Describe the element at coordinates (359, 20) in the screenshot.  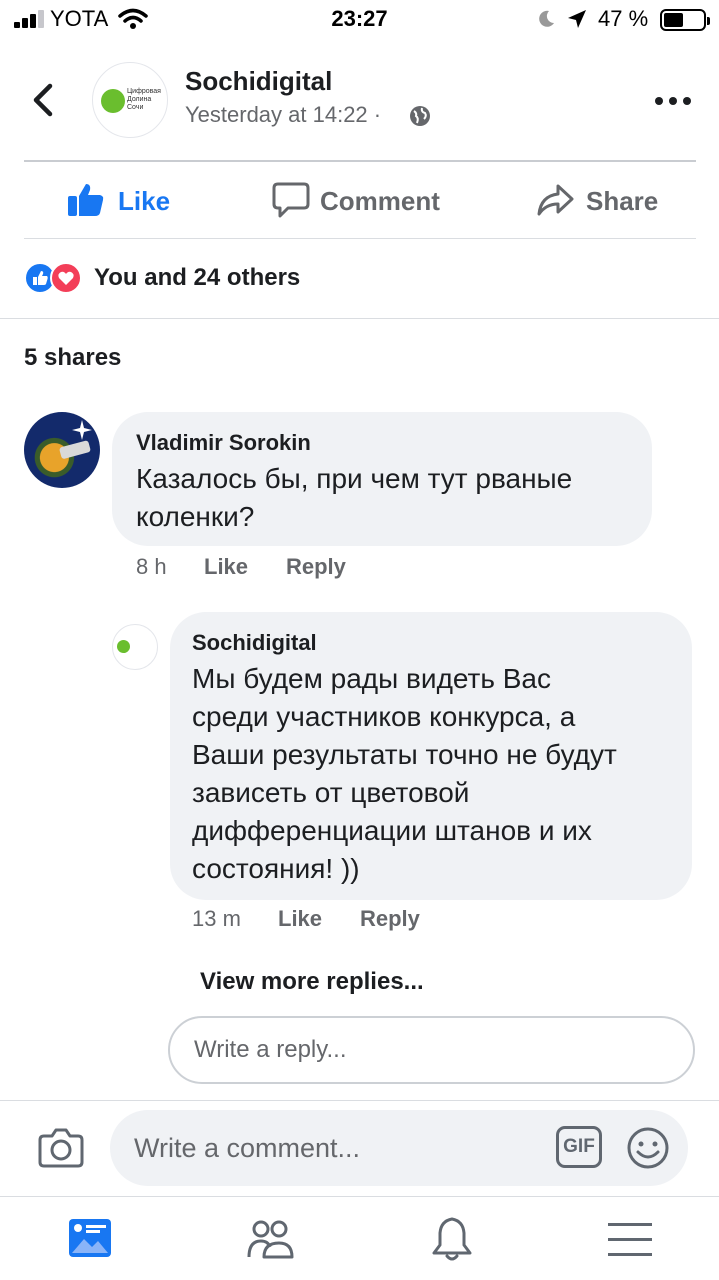
I see `status-bar: YOTA 23:27 47 %` at that location.